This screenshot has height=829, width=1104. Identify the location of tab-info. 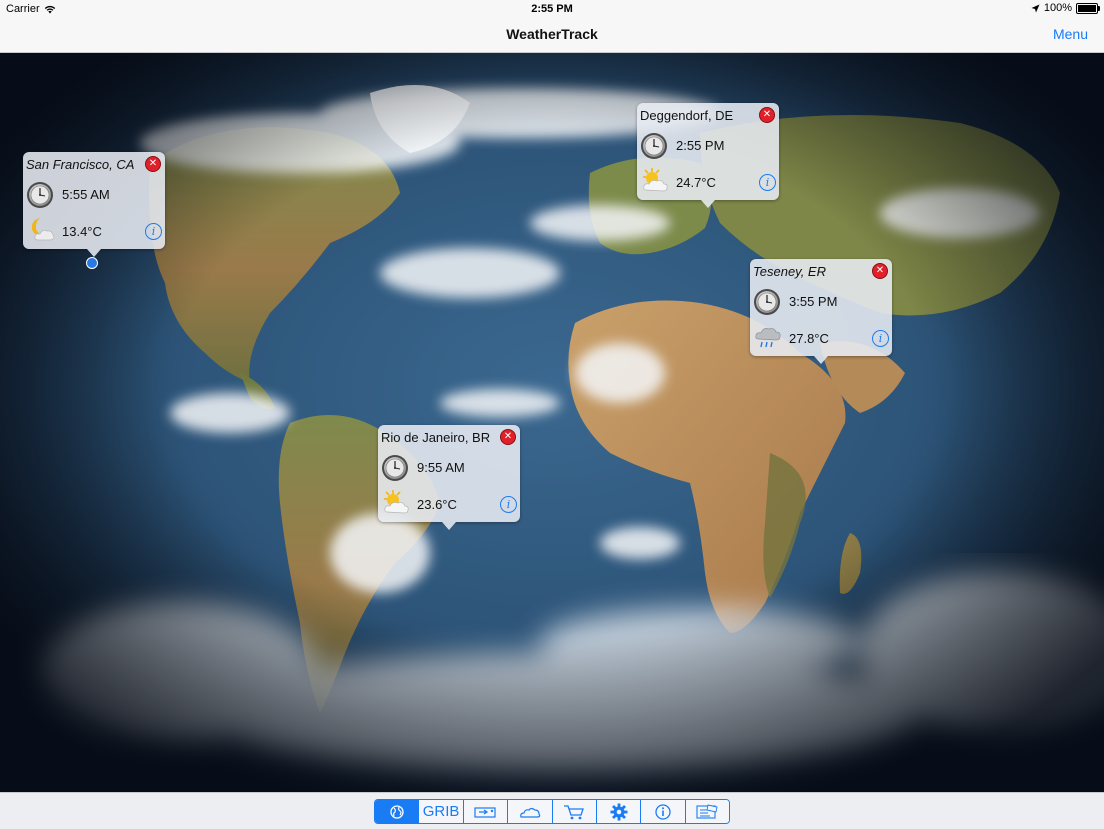
(663, 811).